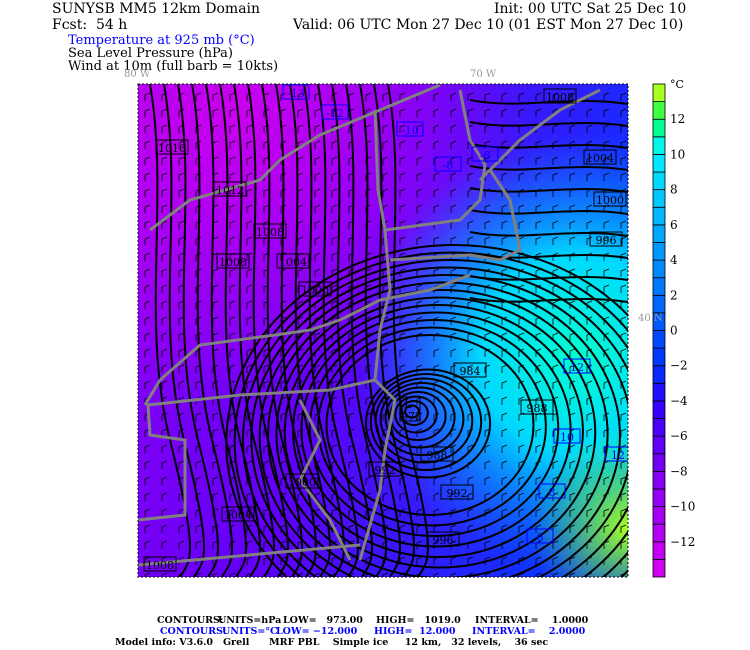 This screenshot has height=650, width=750. Describe the element at coordinates (411, 416) in the screenshot. I see `low-pressure-value: 972` at that location.